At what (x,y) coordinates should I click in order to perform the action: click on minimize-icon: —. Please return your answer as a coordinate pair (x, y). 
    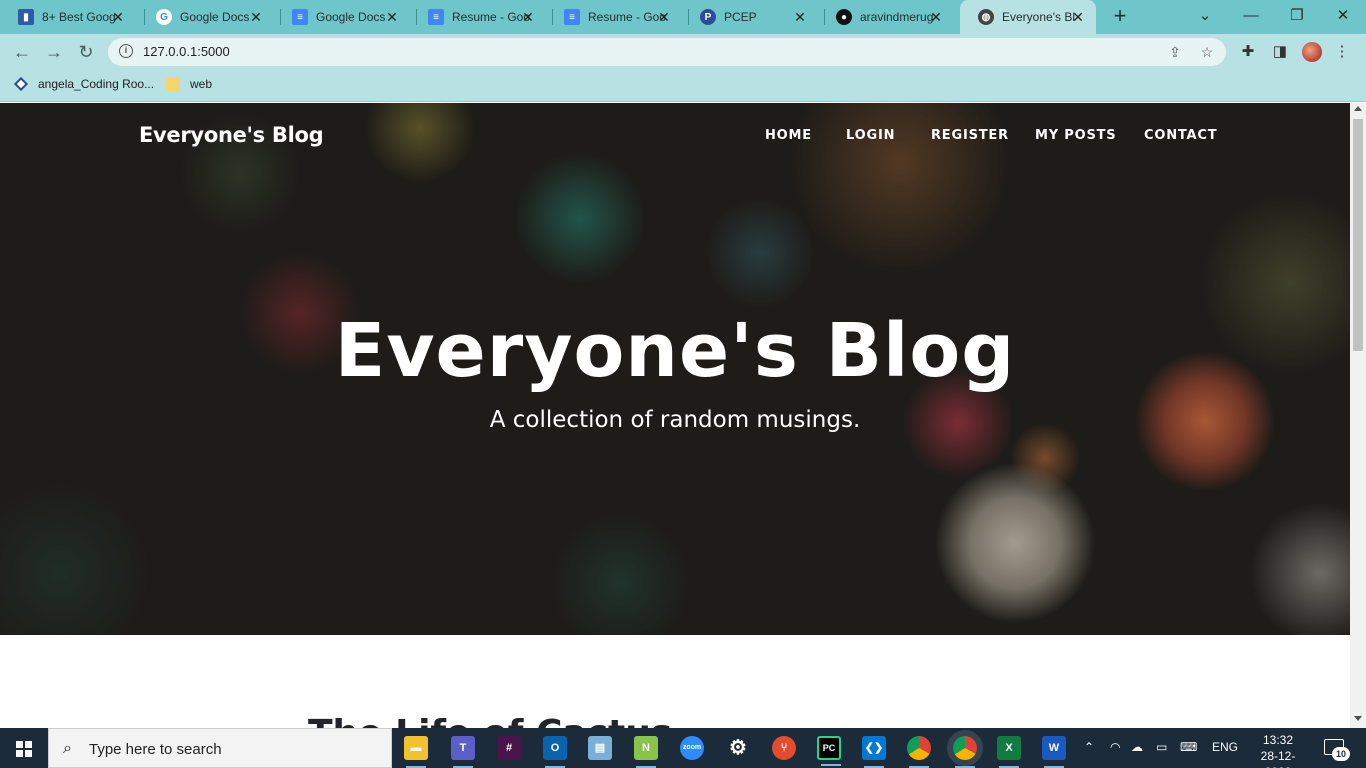
    Looking at the image, I should click on (1251, 17).